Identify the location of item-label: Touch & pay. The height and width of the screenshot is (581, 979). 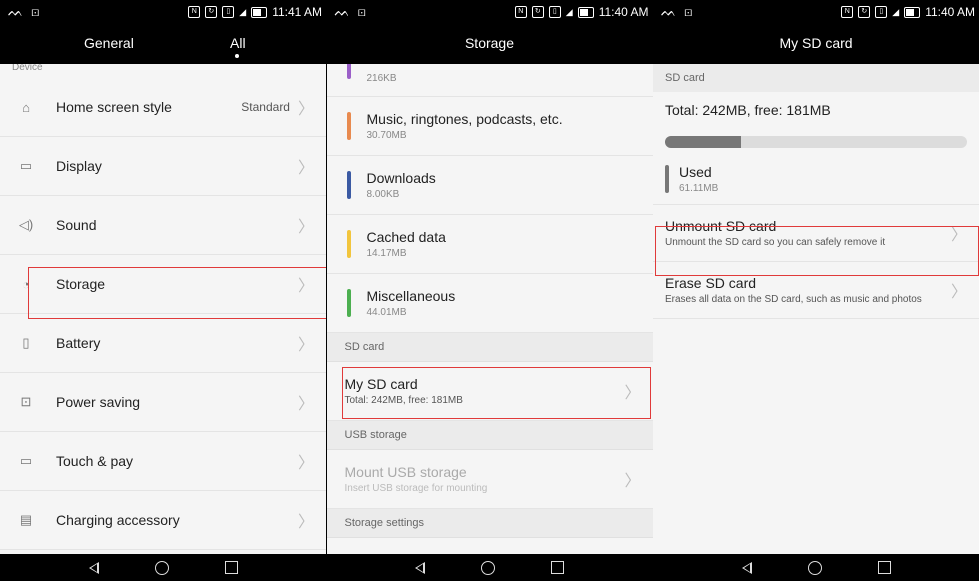
(95, 461).